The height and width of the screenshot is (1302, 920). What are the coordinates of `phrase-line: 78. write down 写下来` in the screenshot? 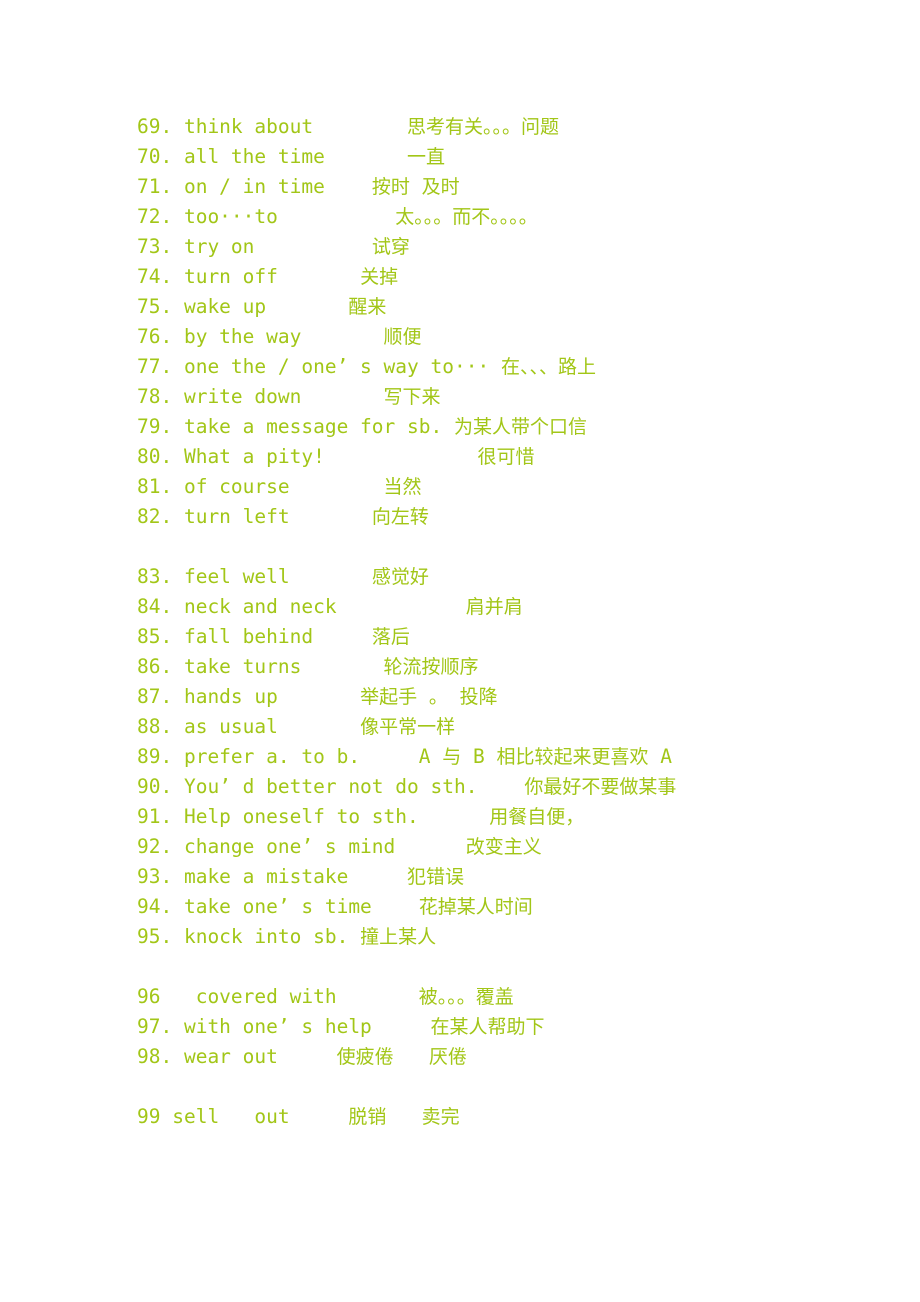 It's located at (289, 396).